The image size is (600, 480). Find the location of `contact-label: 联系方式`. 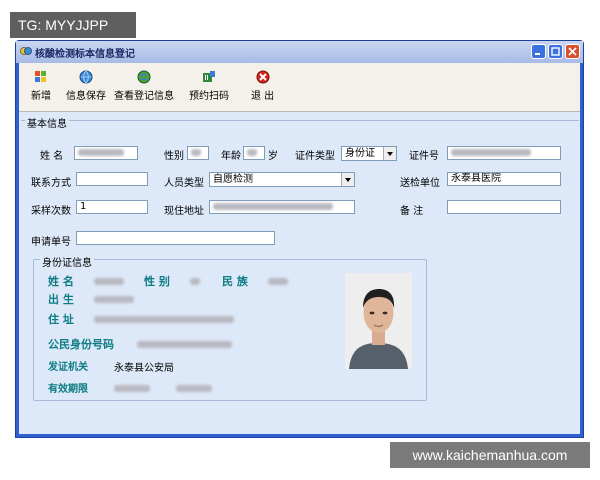

contact-label: 联系方式 is located at coordinates (51, 183).